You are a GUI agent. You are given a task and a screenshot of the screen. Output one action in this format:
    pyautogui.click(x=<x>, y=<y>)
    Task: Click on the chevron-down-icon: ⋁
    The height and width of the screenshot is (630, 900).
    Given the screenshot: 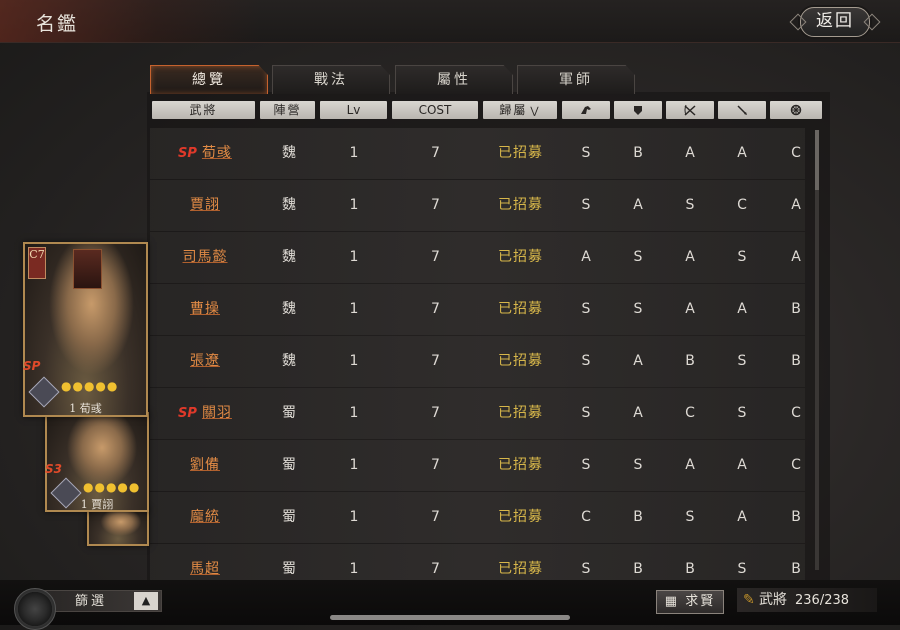 What is the action you would take?
    pyautogui.click(x=535, y=111)
    